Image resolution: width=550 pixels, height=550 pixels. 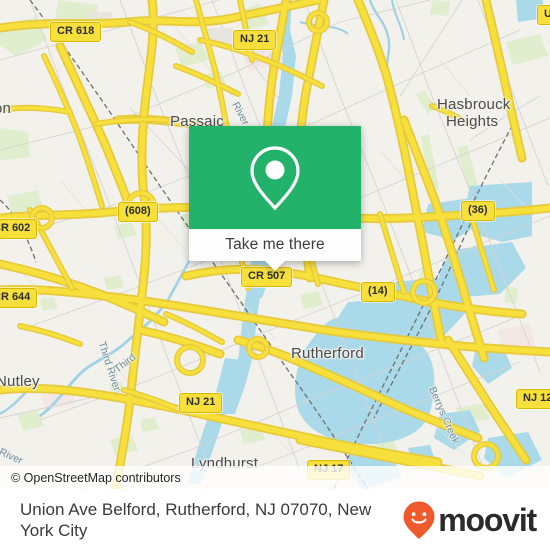 I want to click on place-label-heights: Heights, so click(x=472, y=121).